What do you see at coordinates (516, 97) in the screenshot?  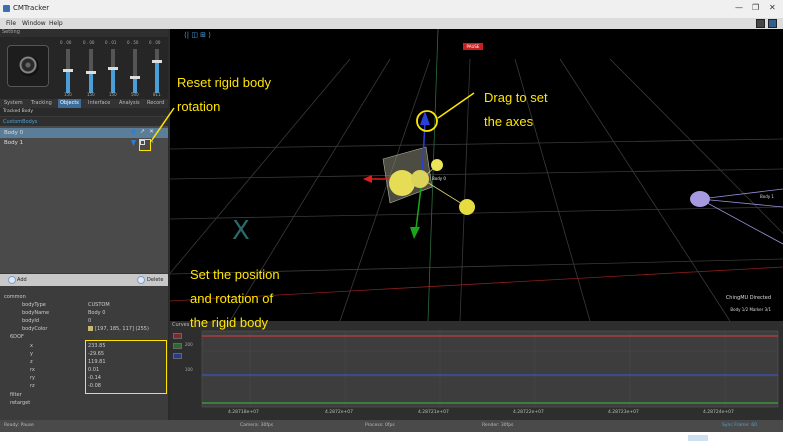 I see `annotation-line: Drag to set` at bounding box center [516, 97].